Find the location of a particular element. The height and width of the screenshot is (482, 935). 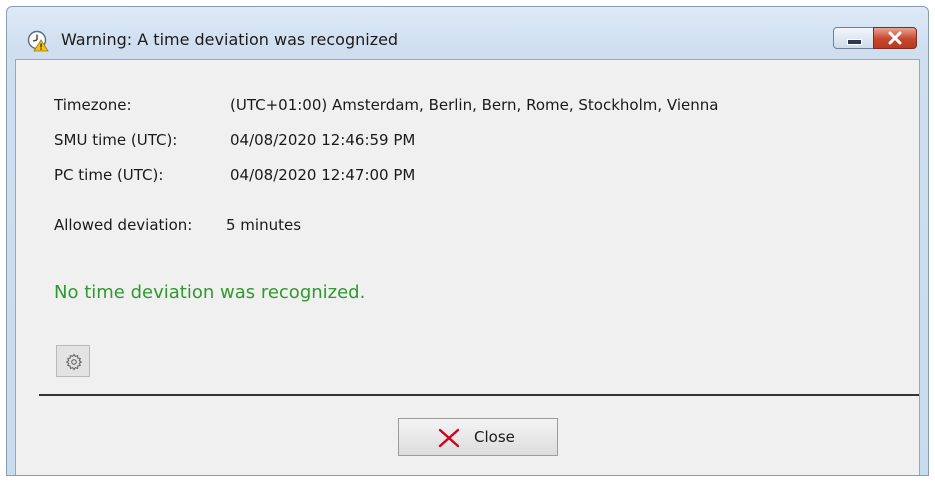

red-x-icon is located at coordinates (449, 438).